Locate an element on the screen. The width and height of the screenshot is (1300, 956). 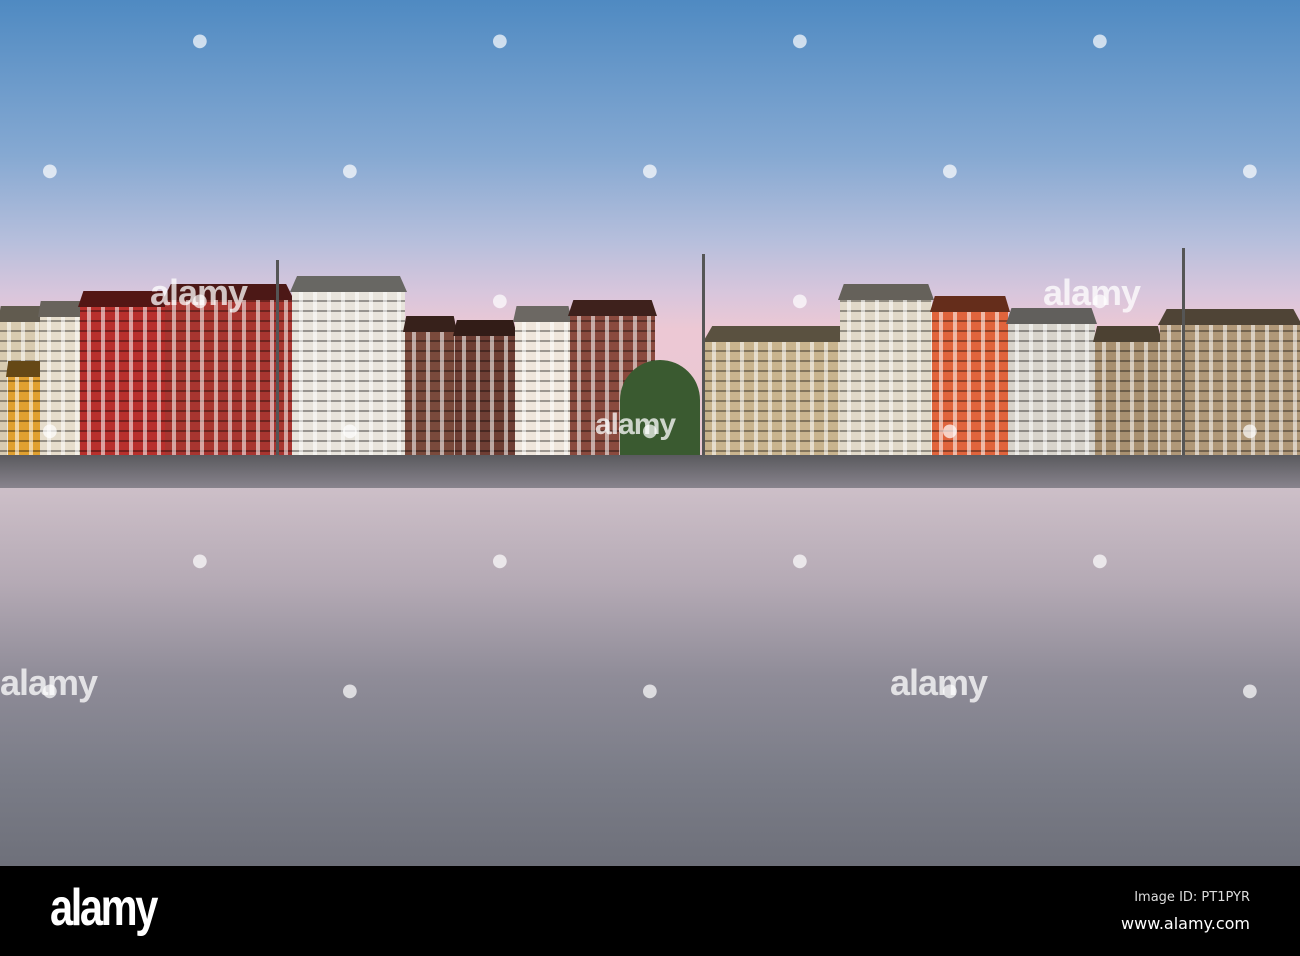
website-link: www.alamy.com is located at coordinates (1185, 923).